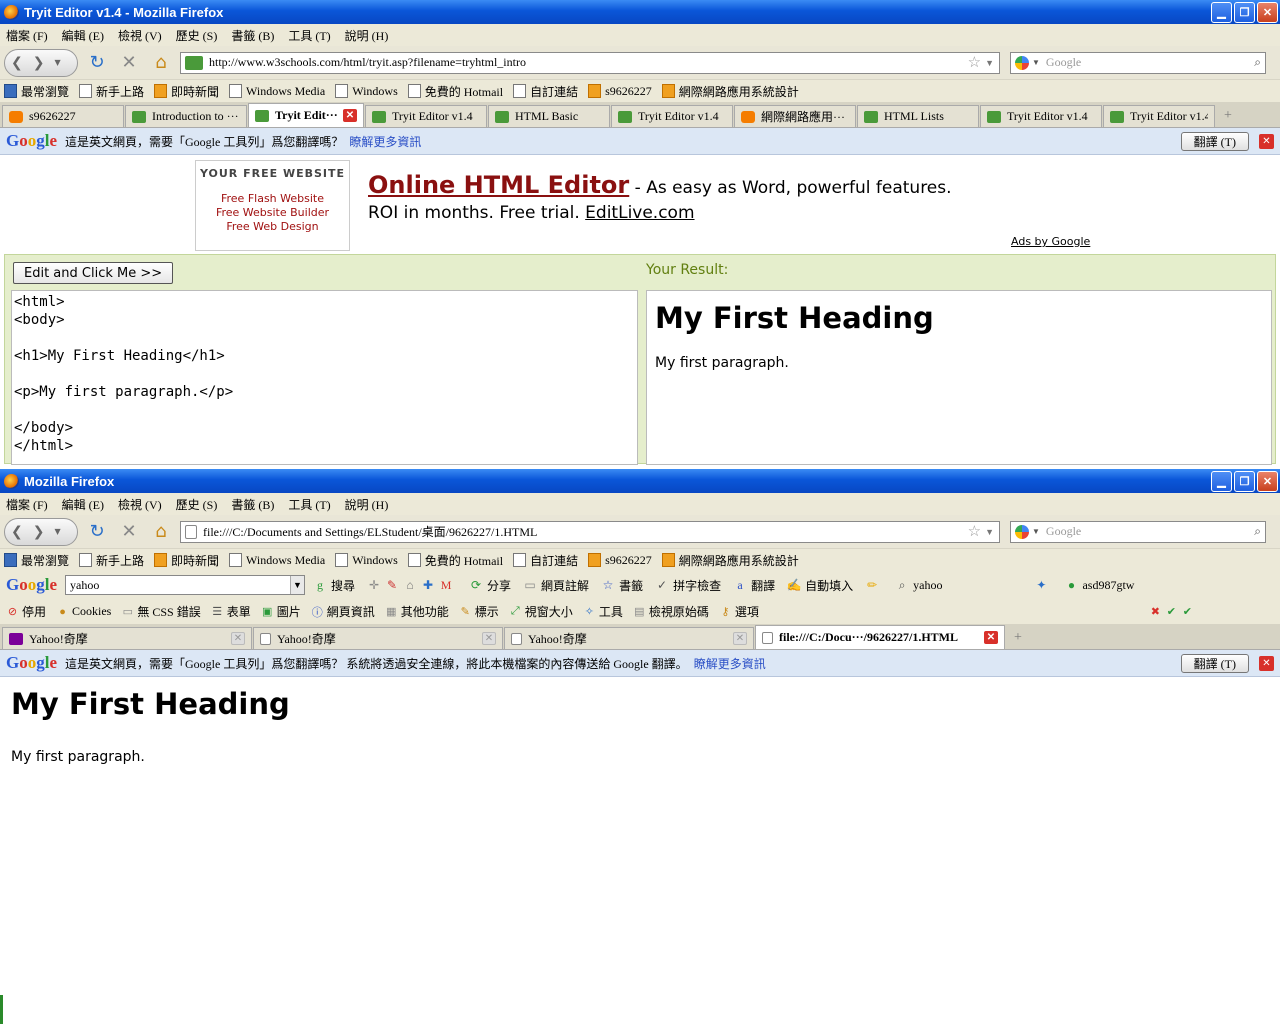 The image size is (1280, 1024). I want to click on tab: HTML Basic, so click(549, 116).